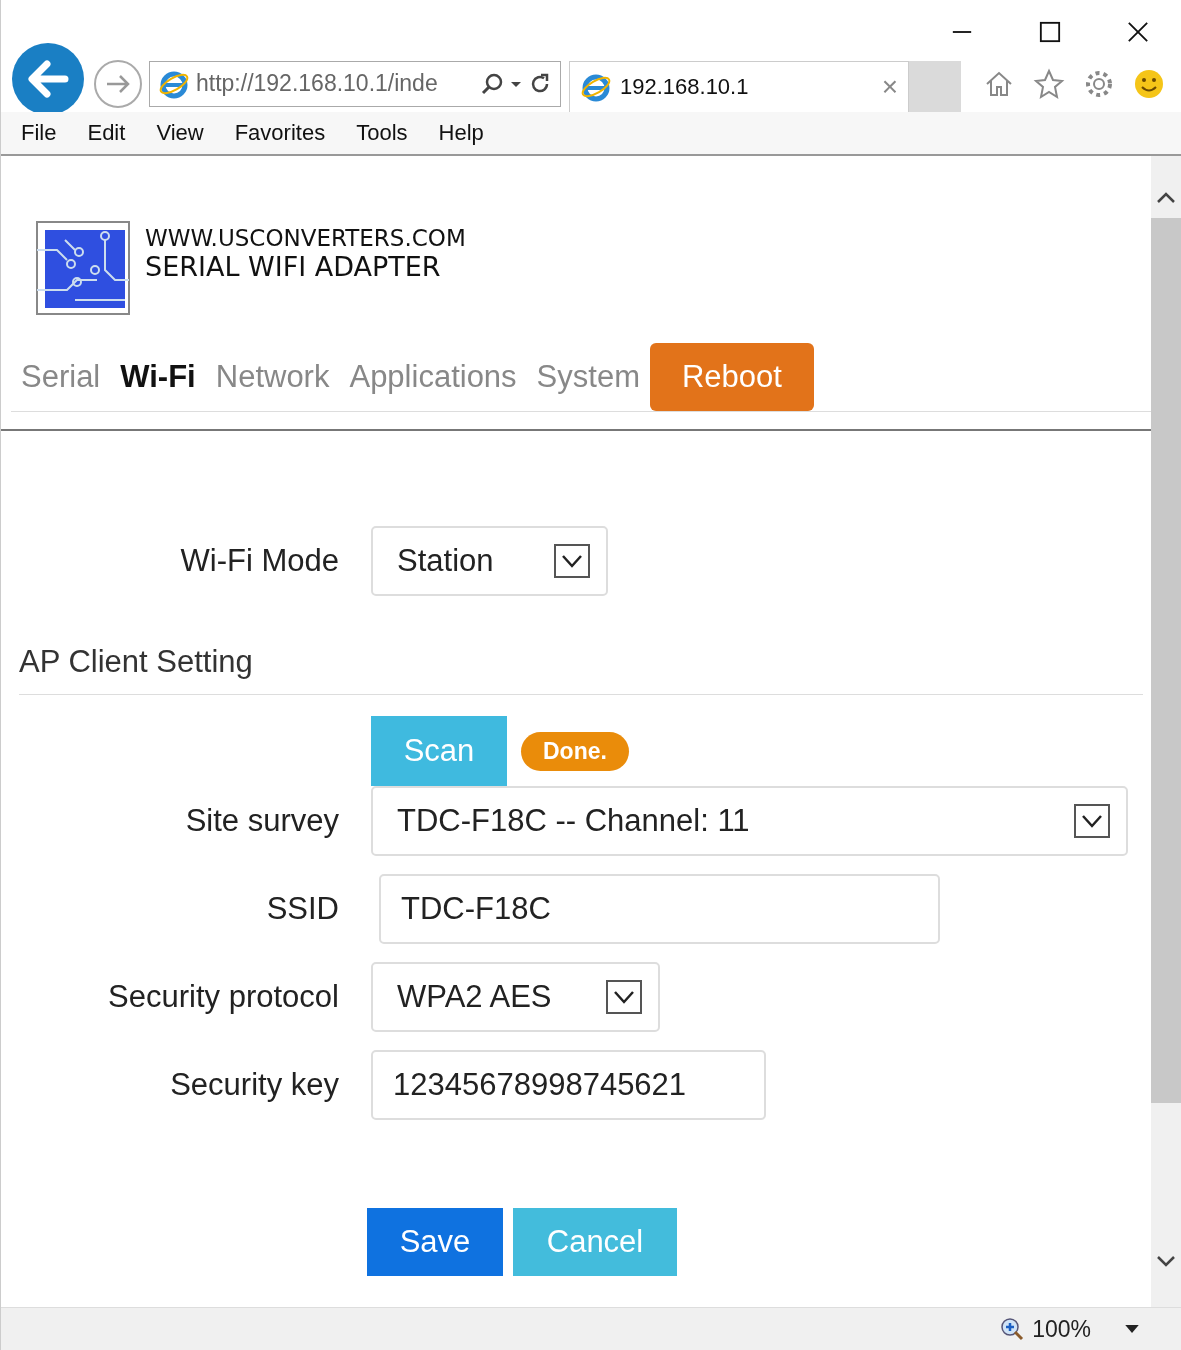 The image size is (1181, 1350). I want to click on circuit-logo-icon, so click(83, 268).